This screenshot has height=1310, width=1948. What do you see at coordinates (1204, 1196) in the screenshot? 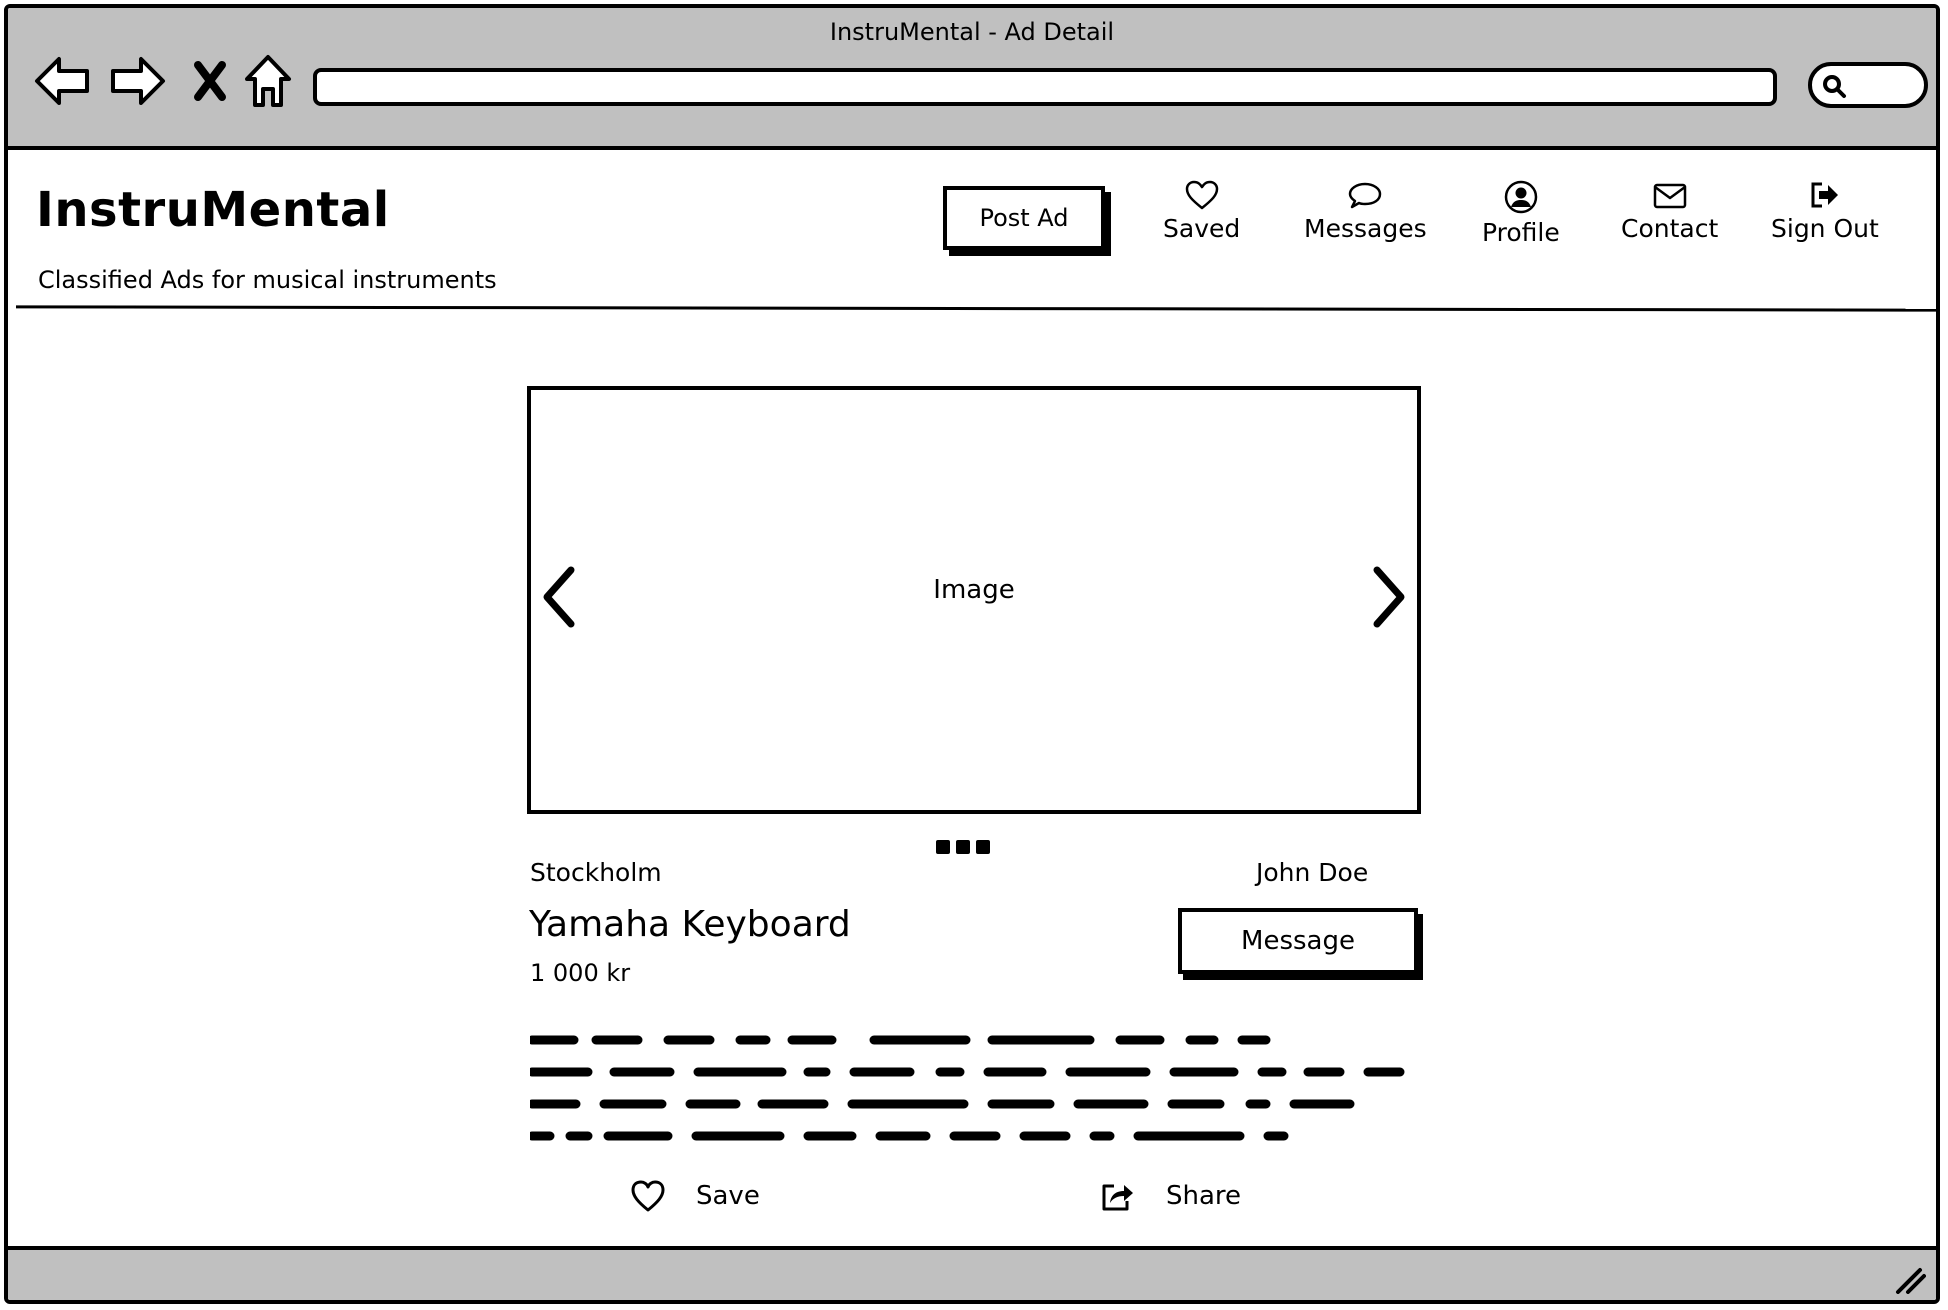
I see `share-ad-label: Share` at bounding box center [1204, 1196].